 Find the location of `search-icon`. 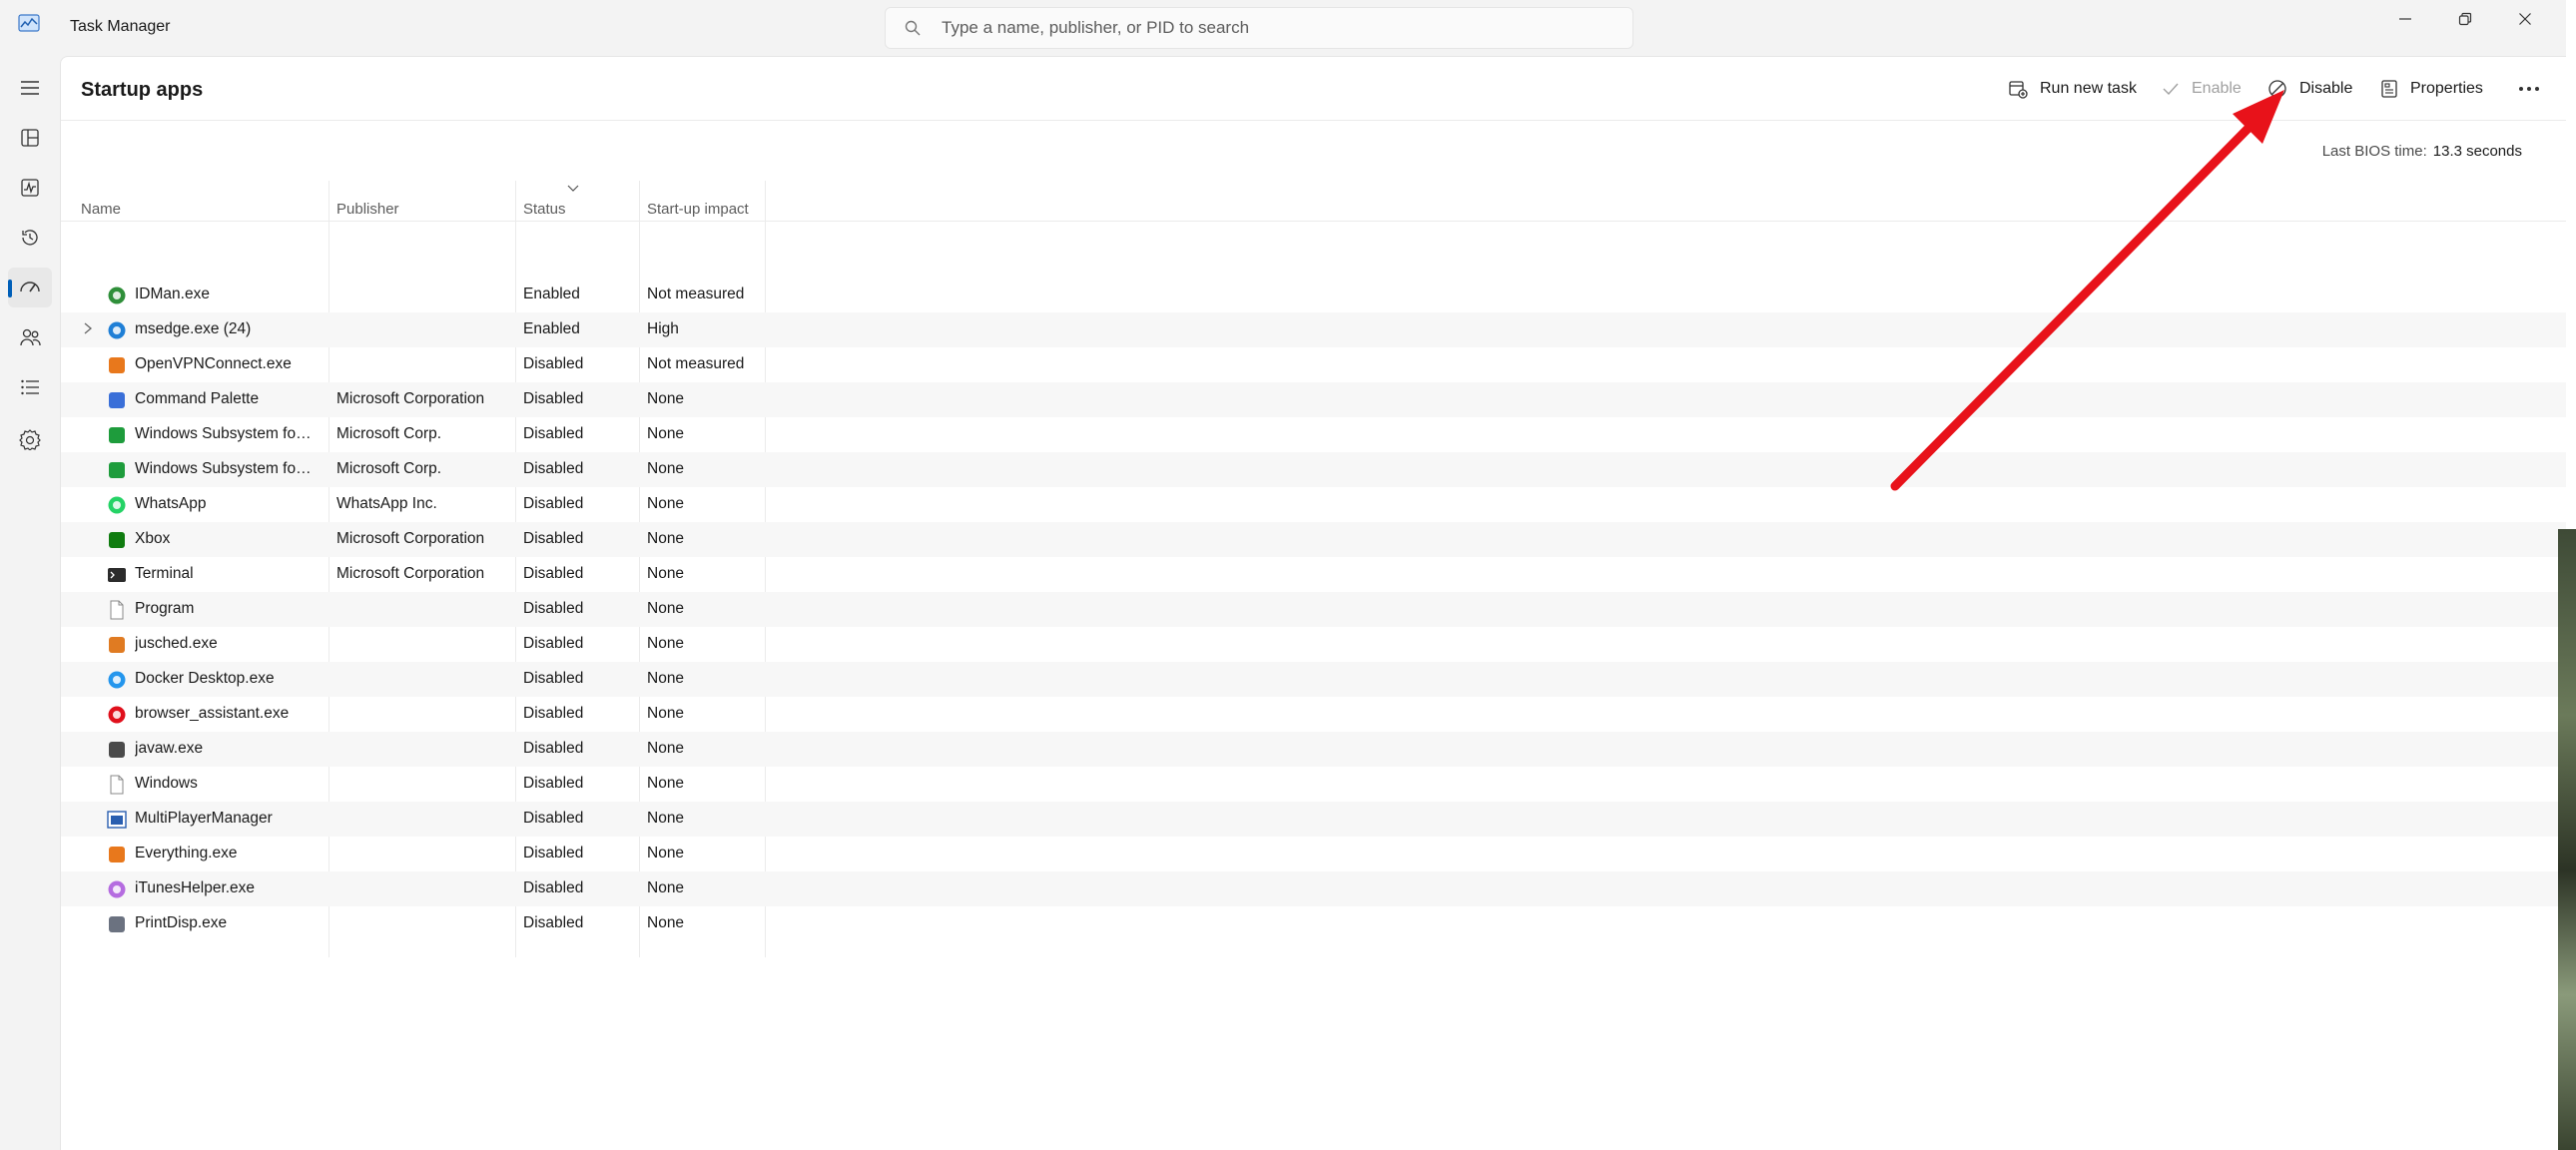

search-icon is located at coordinates (913, 28).